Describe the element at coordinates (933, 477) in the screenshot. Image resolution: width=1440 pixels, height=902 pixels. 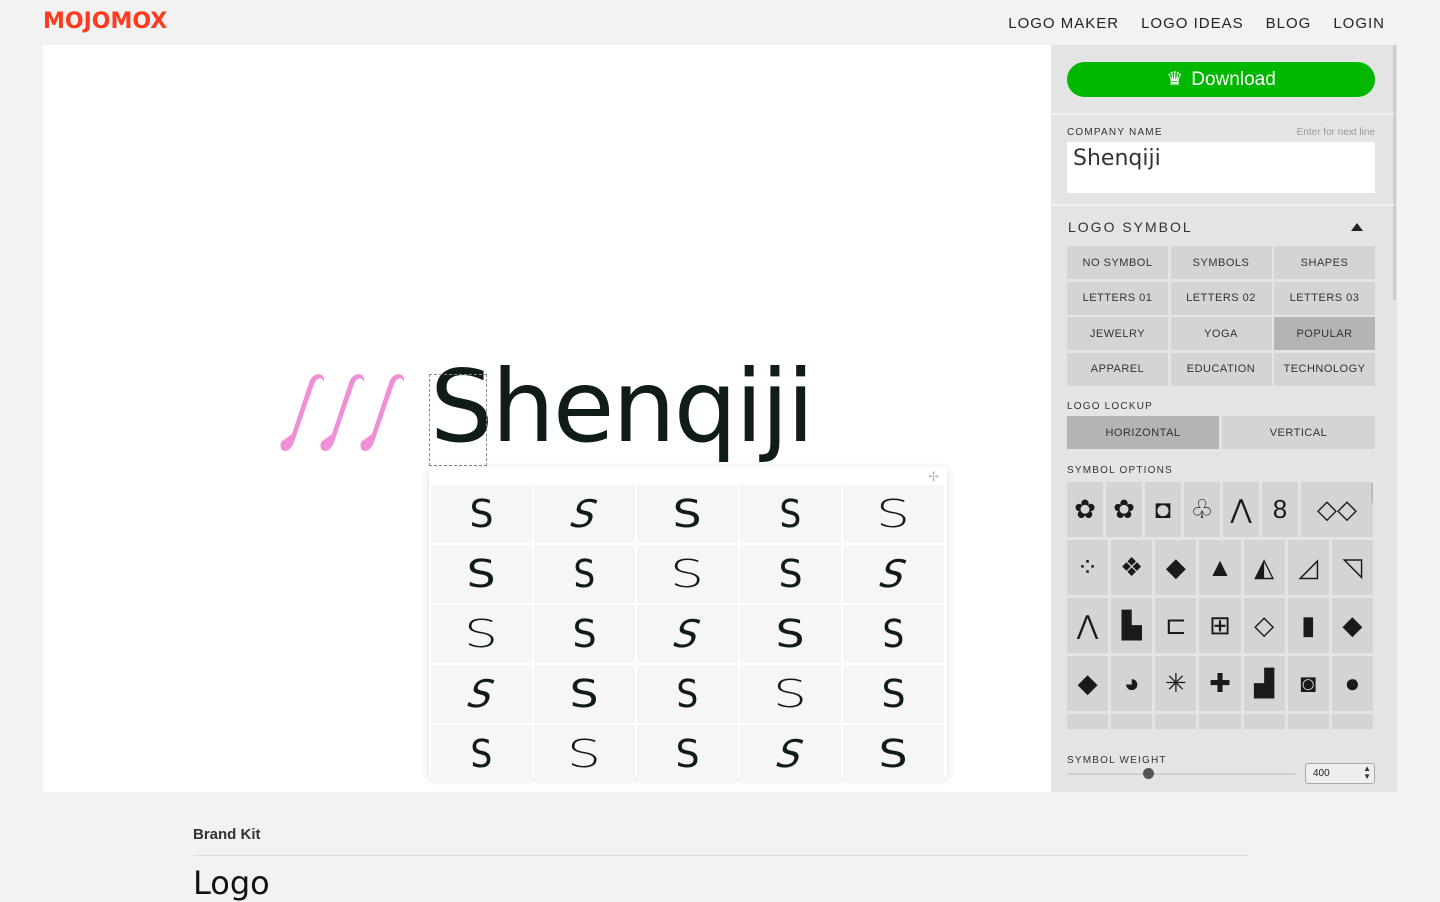
I see `move-icon: ✢` at that location.